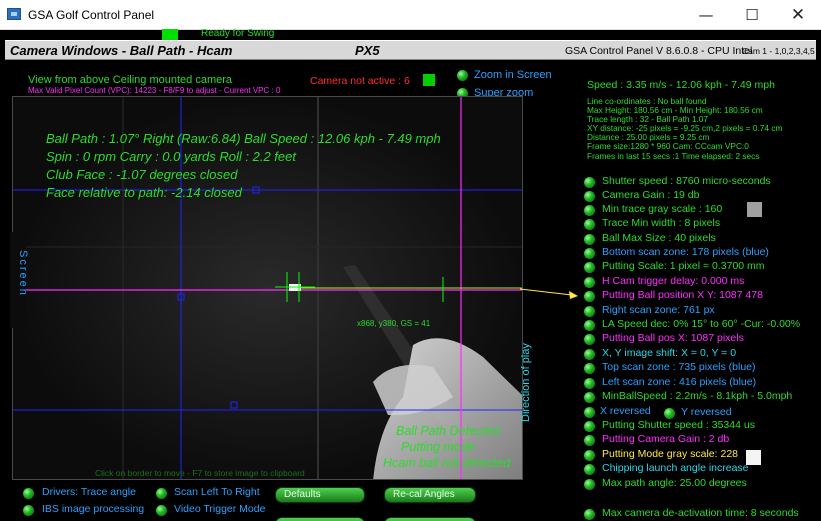 The image size is (821, 521). What do you see at coordinates (625, 411) in the screenshot?
I see `setting-label: X reversed` at bounding box center [625, 411].